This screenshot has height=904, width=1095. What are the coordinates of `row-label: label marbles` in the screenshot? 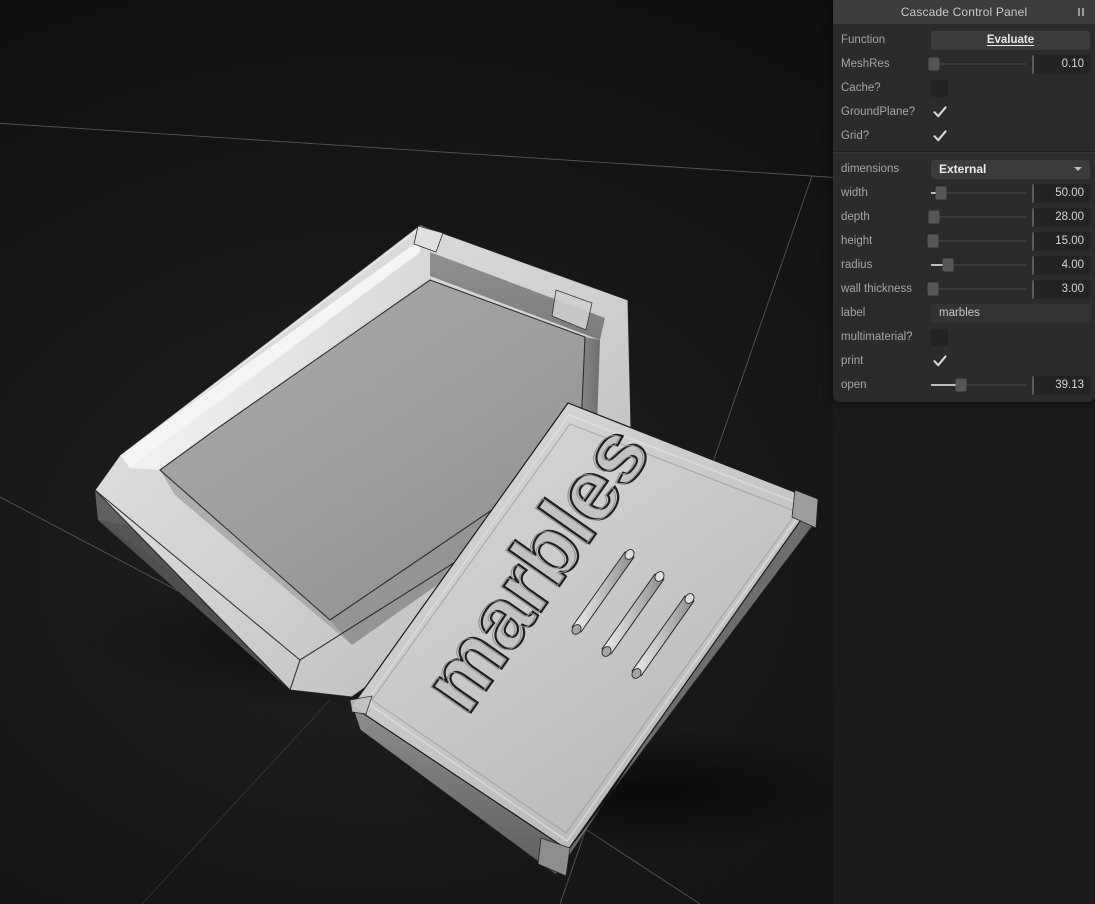 It's located at (964, 313).